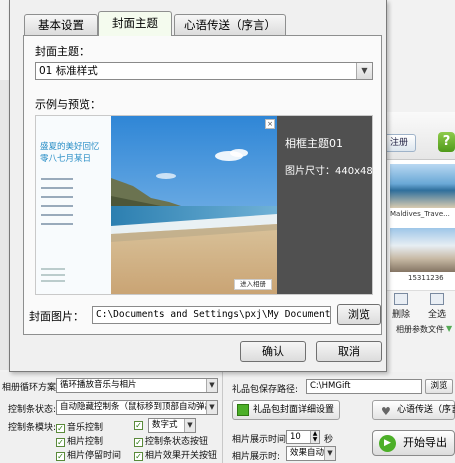 This screenshot has height=463, width=455. Describe the element at coordinates (53, 277) in the screenshot. I see `preview-footer-lines` at that location.